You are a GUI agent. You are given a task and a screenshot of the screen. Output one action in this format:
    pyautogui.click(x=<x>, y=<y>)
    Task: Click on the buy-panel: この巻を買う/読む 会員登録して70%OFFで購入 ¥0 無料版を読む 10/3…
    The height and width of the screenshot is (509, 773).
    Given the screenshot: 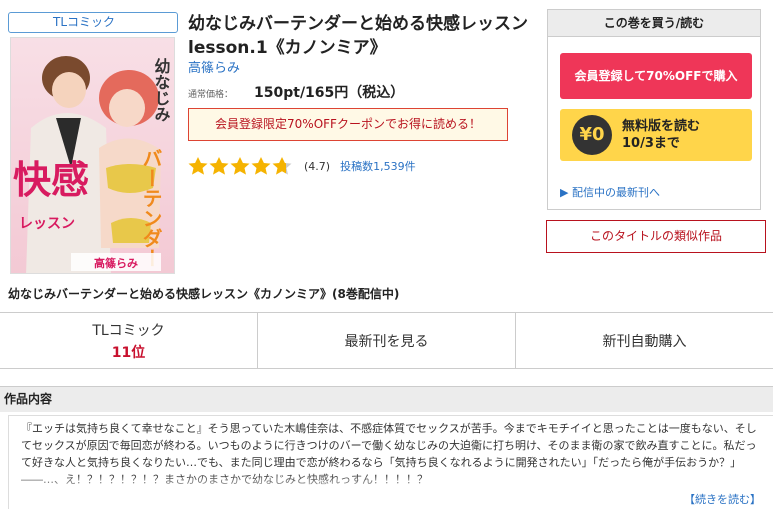 What is the action you would take?
    pyautogui.click(x=654, y=109)
    